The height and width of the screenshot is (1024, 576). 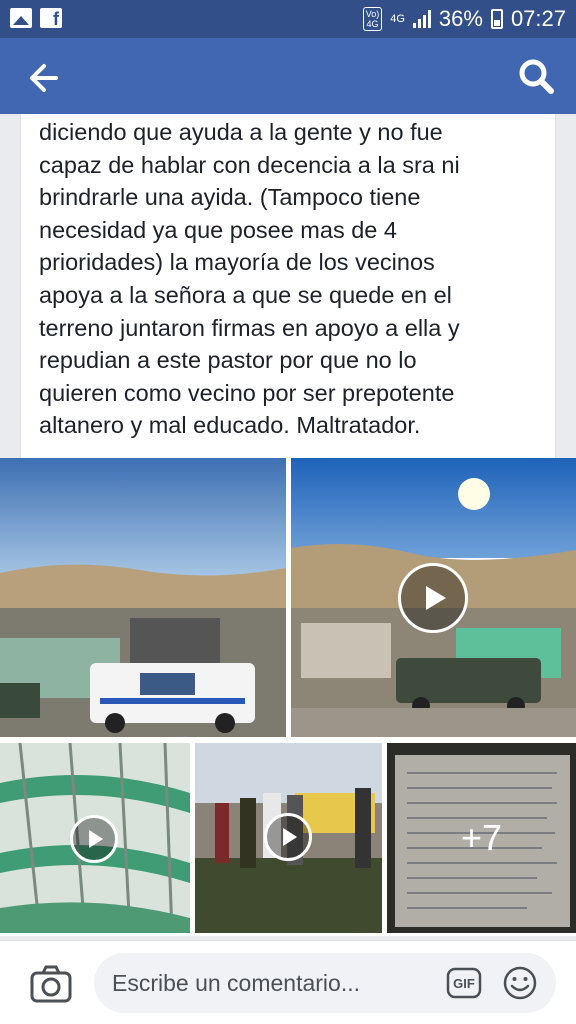 I want to click on comment-input: Escribe un comentario... GIF, so click(x=325, y=983).